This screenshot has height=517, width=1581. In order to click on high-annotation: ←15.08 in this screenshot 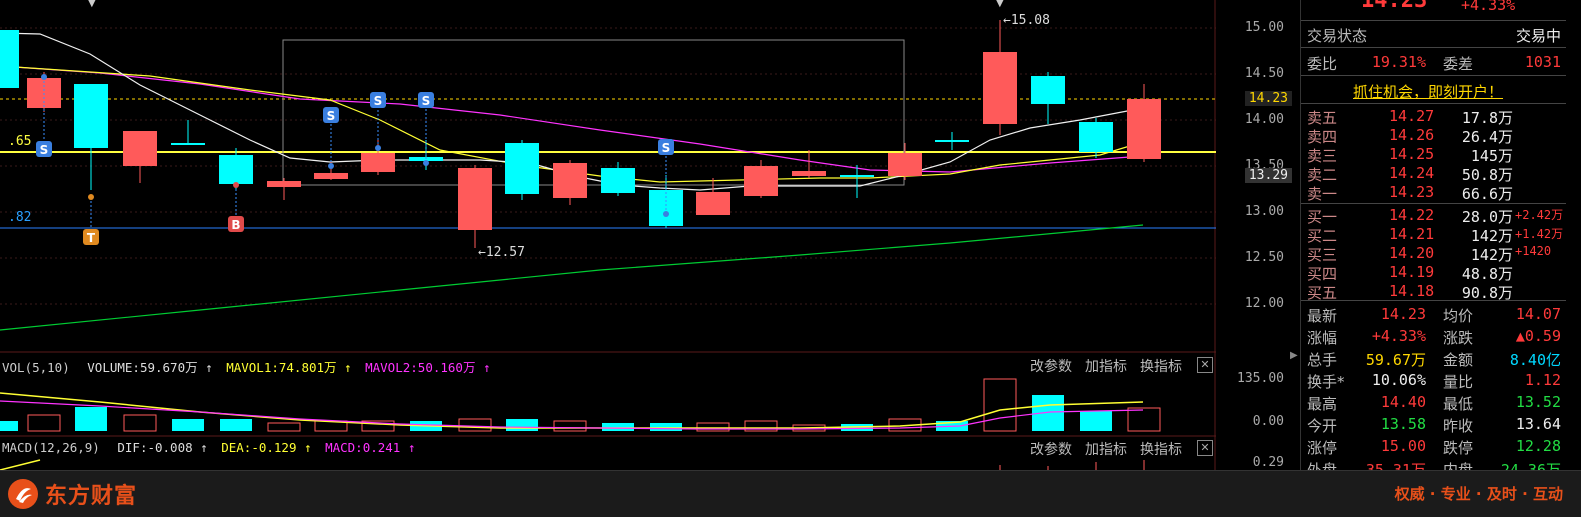, I will do `click(1026, 20)`.